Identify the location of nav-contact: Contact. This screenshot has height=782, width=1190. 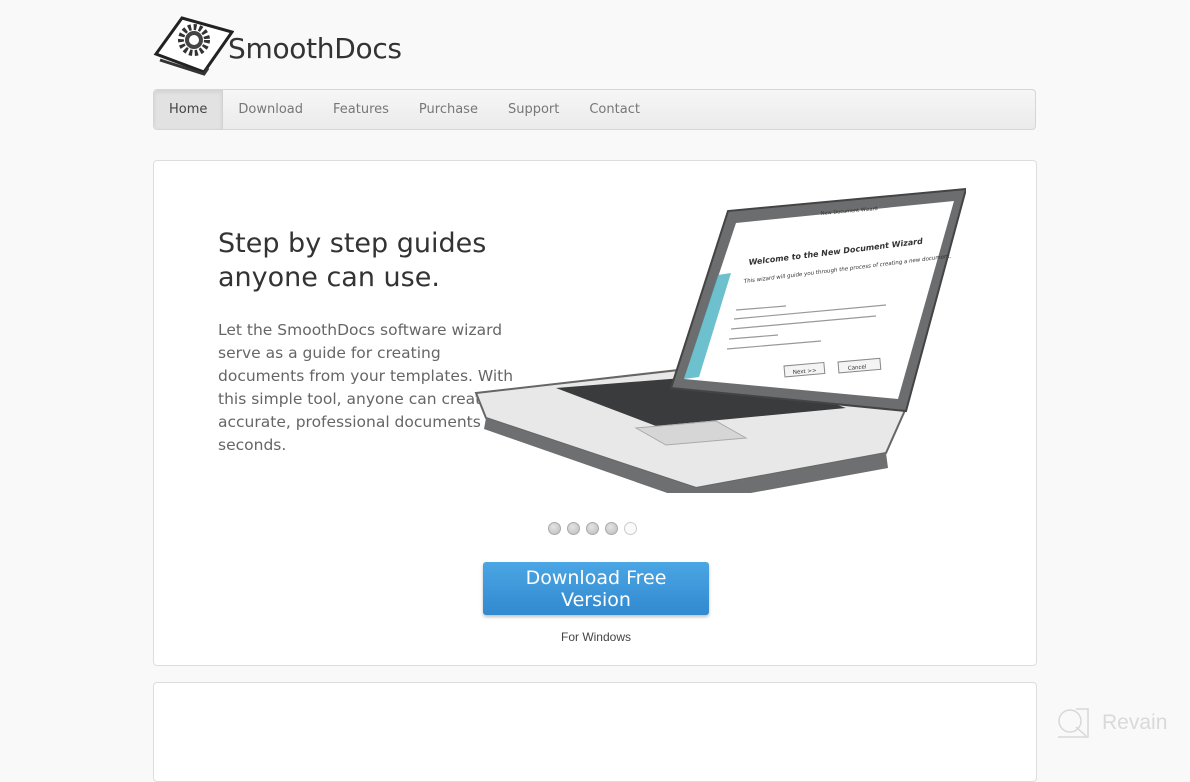
(614, 109).